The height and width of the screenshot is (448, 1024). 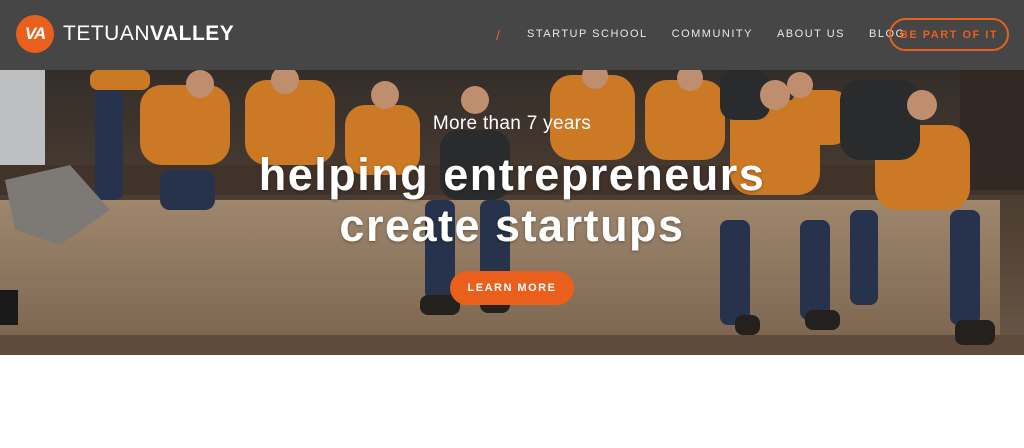 What do you see at coordinates (512, 123) in the screenshot?
I see `hero-kicker-text: More than 7 years` at bounding box center [512, 123].